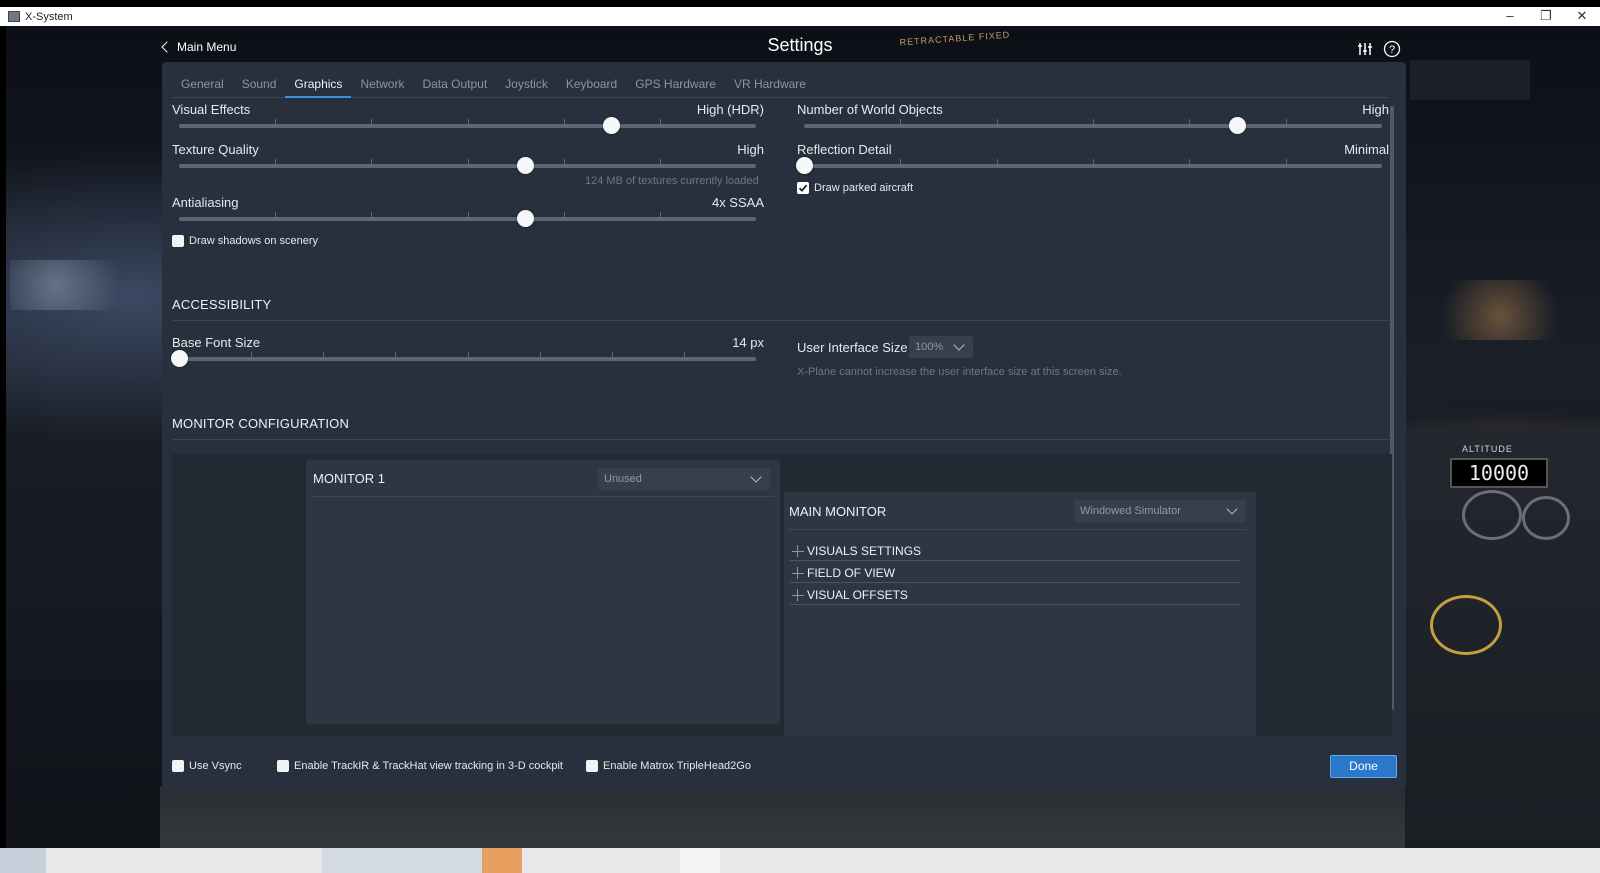  What do you see at coordinates (259, 85) in the screenshot?
I see `tab-sound: Sound` at bounding box center [259, 85].